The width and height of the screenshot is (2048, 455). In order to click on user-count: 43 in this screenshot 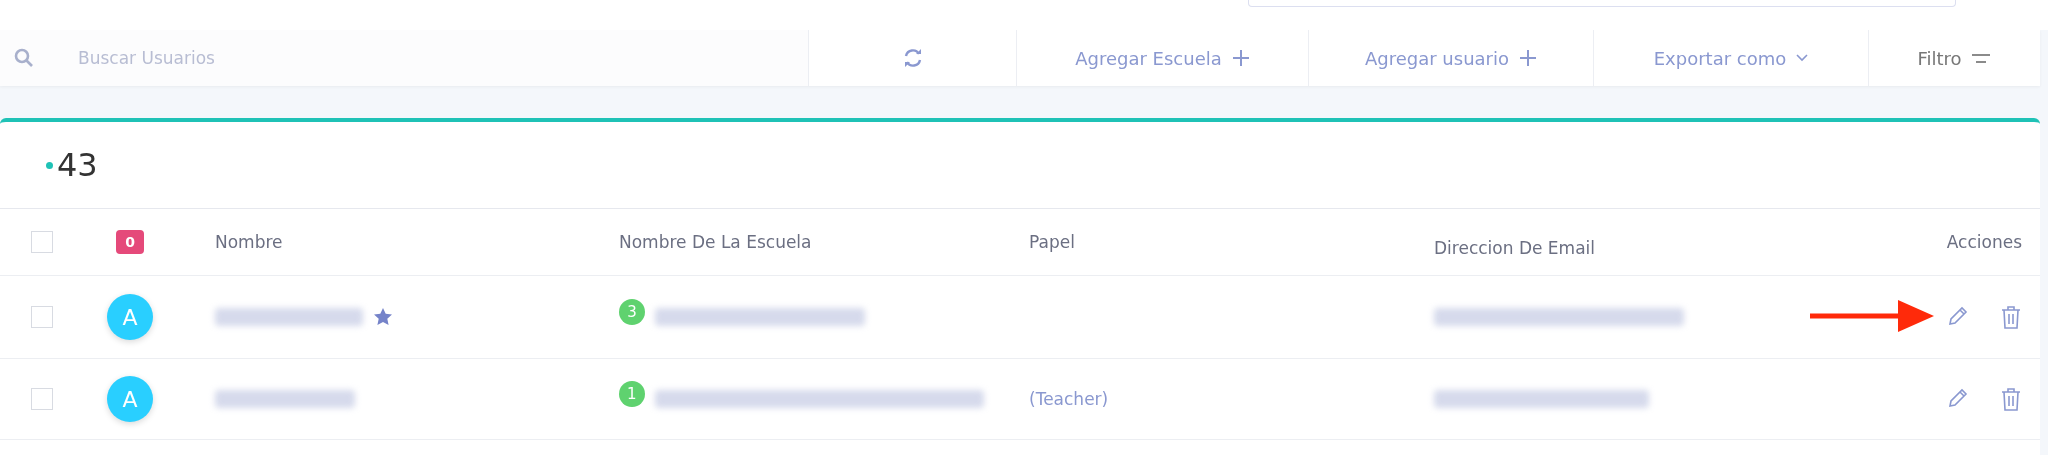, I will do `click(77, 165)`.